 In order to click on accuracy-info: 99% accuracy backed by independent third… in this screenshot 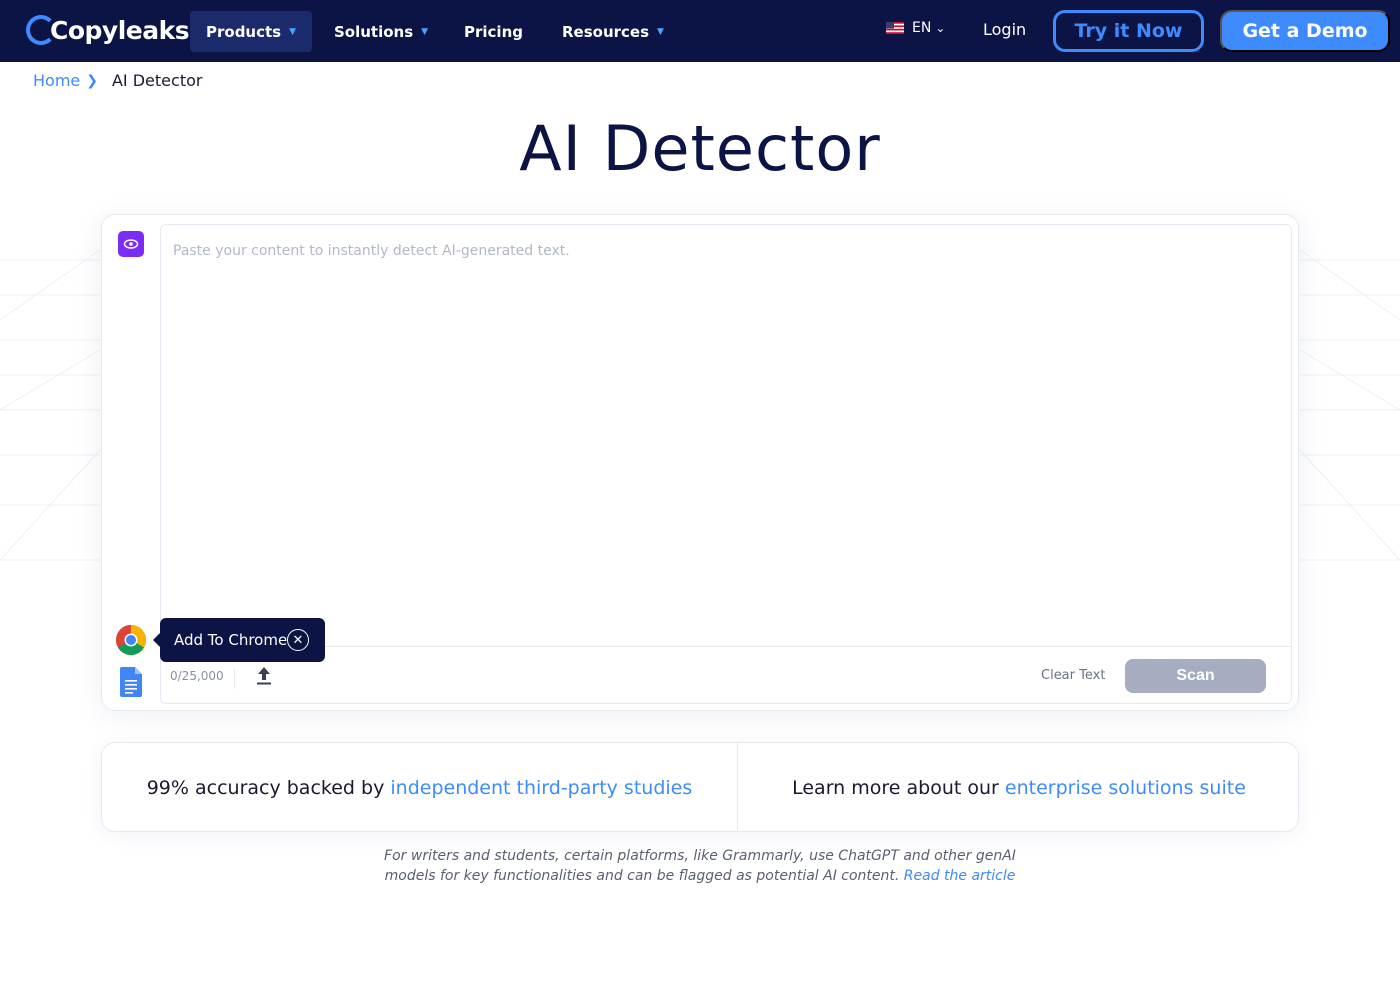, I will do `click(420, 788)`.